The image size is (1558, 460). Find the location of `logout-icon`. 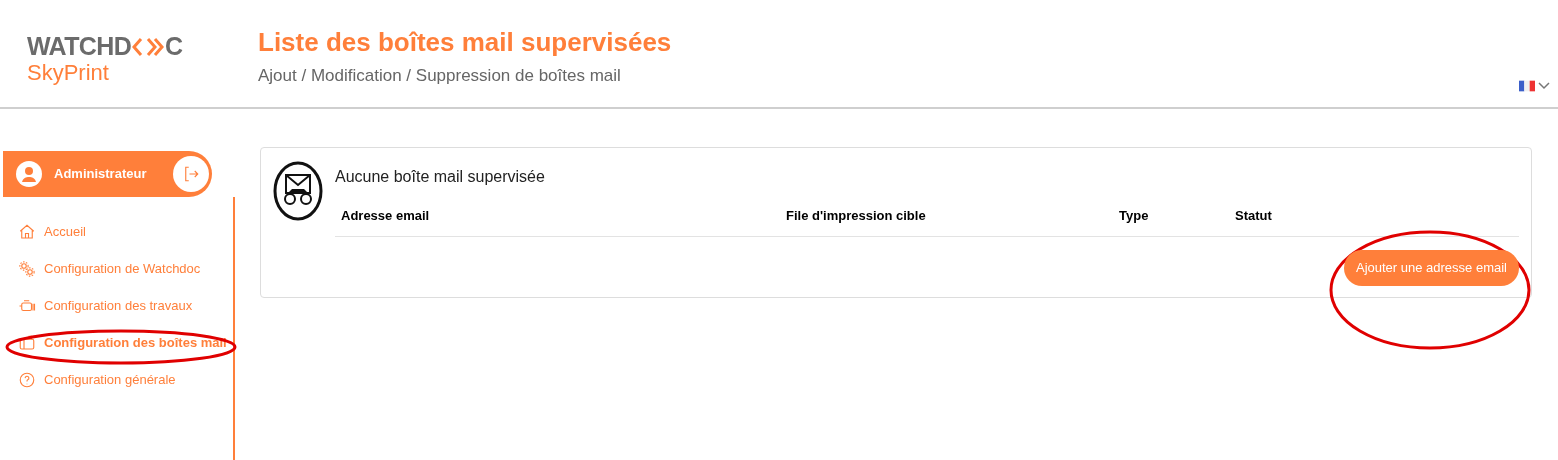

logout-icon is located at coordinates (191, 174).